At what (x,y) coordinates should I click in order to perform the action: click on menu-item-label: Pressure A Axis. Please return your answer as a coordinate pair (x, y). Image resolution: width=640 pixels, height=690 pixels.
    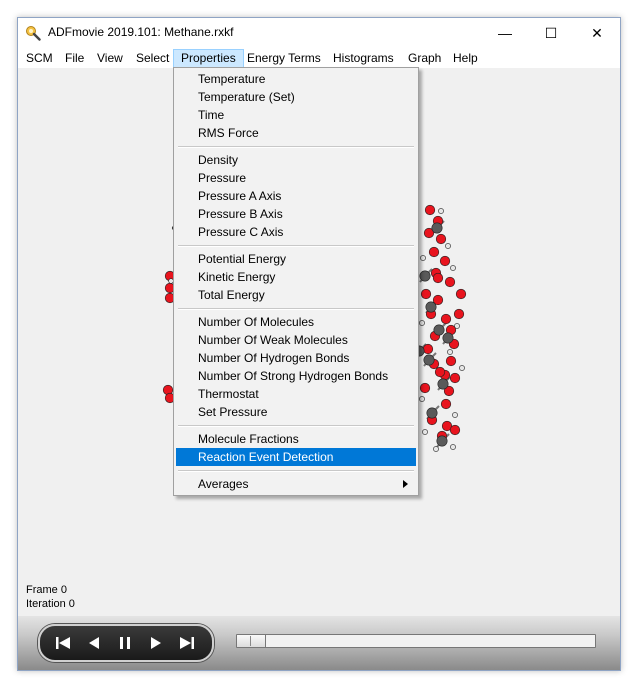
    Looking at the image, I should click on (240, 196).